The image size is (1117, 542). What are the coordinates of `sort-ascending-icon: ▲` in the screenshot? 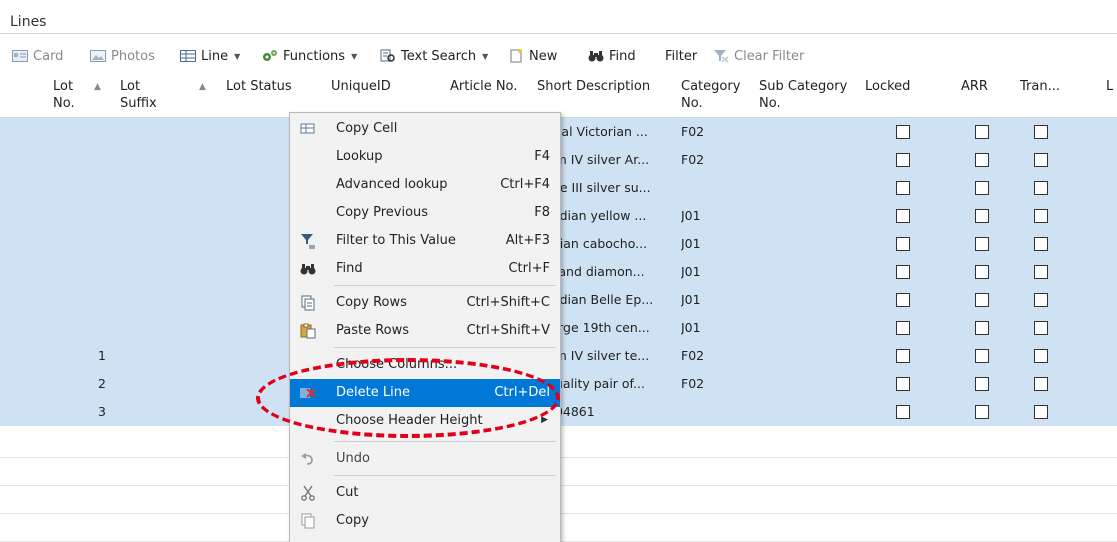 It's located at (202, 87).